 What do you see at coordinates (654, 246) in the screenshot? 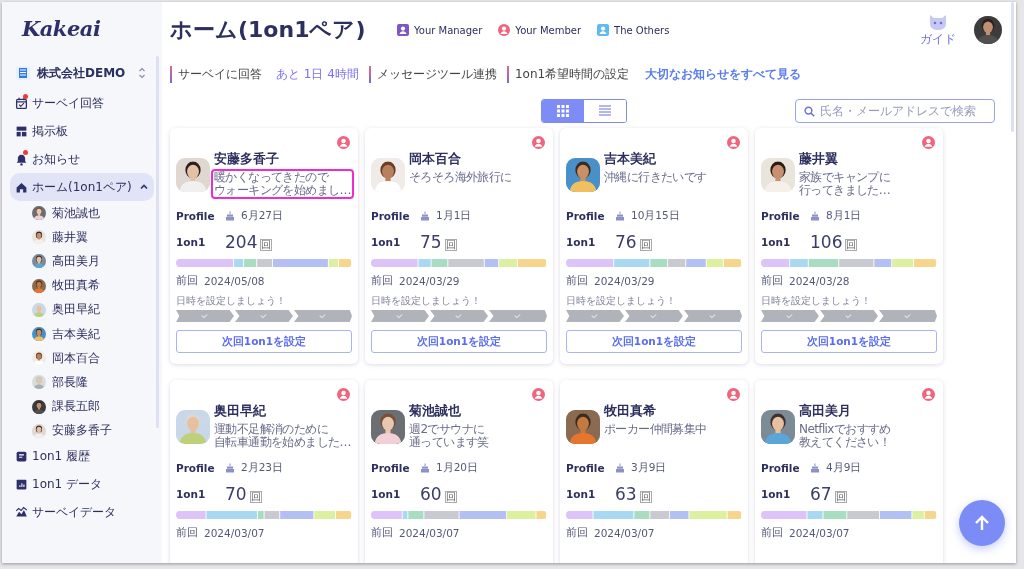
I see `member-card: 吉本美紀 沖縄に行きたいです Profile 10月15日 1on1 76 回 前回 2024/03/29 日時を設定しましょう！ 次回1on1を設定` at bounding box center [654, 246].